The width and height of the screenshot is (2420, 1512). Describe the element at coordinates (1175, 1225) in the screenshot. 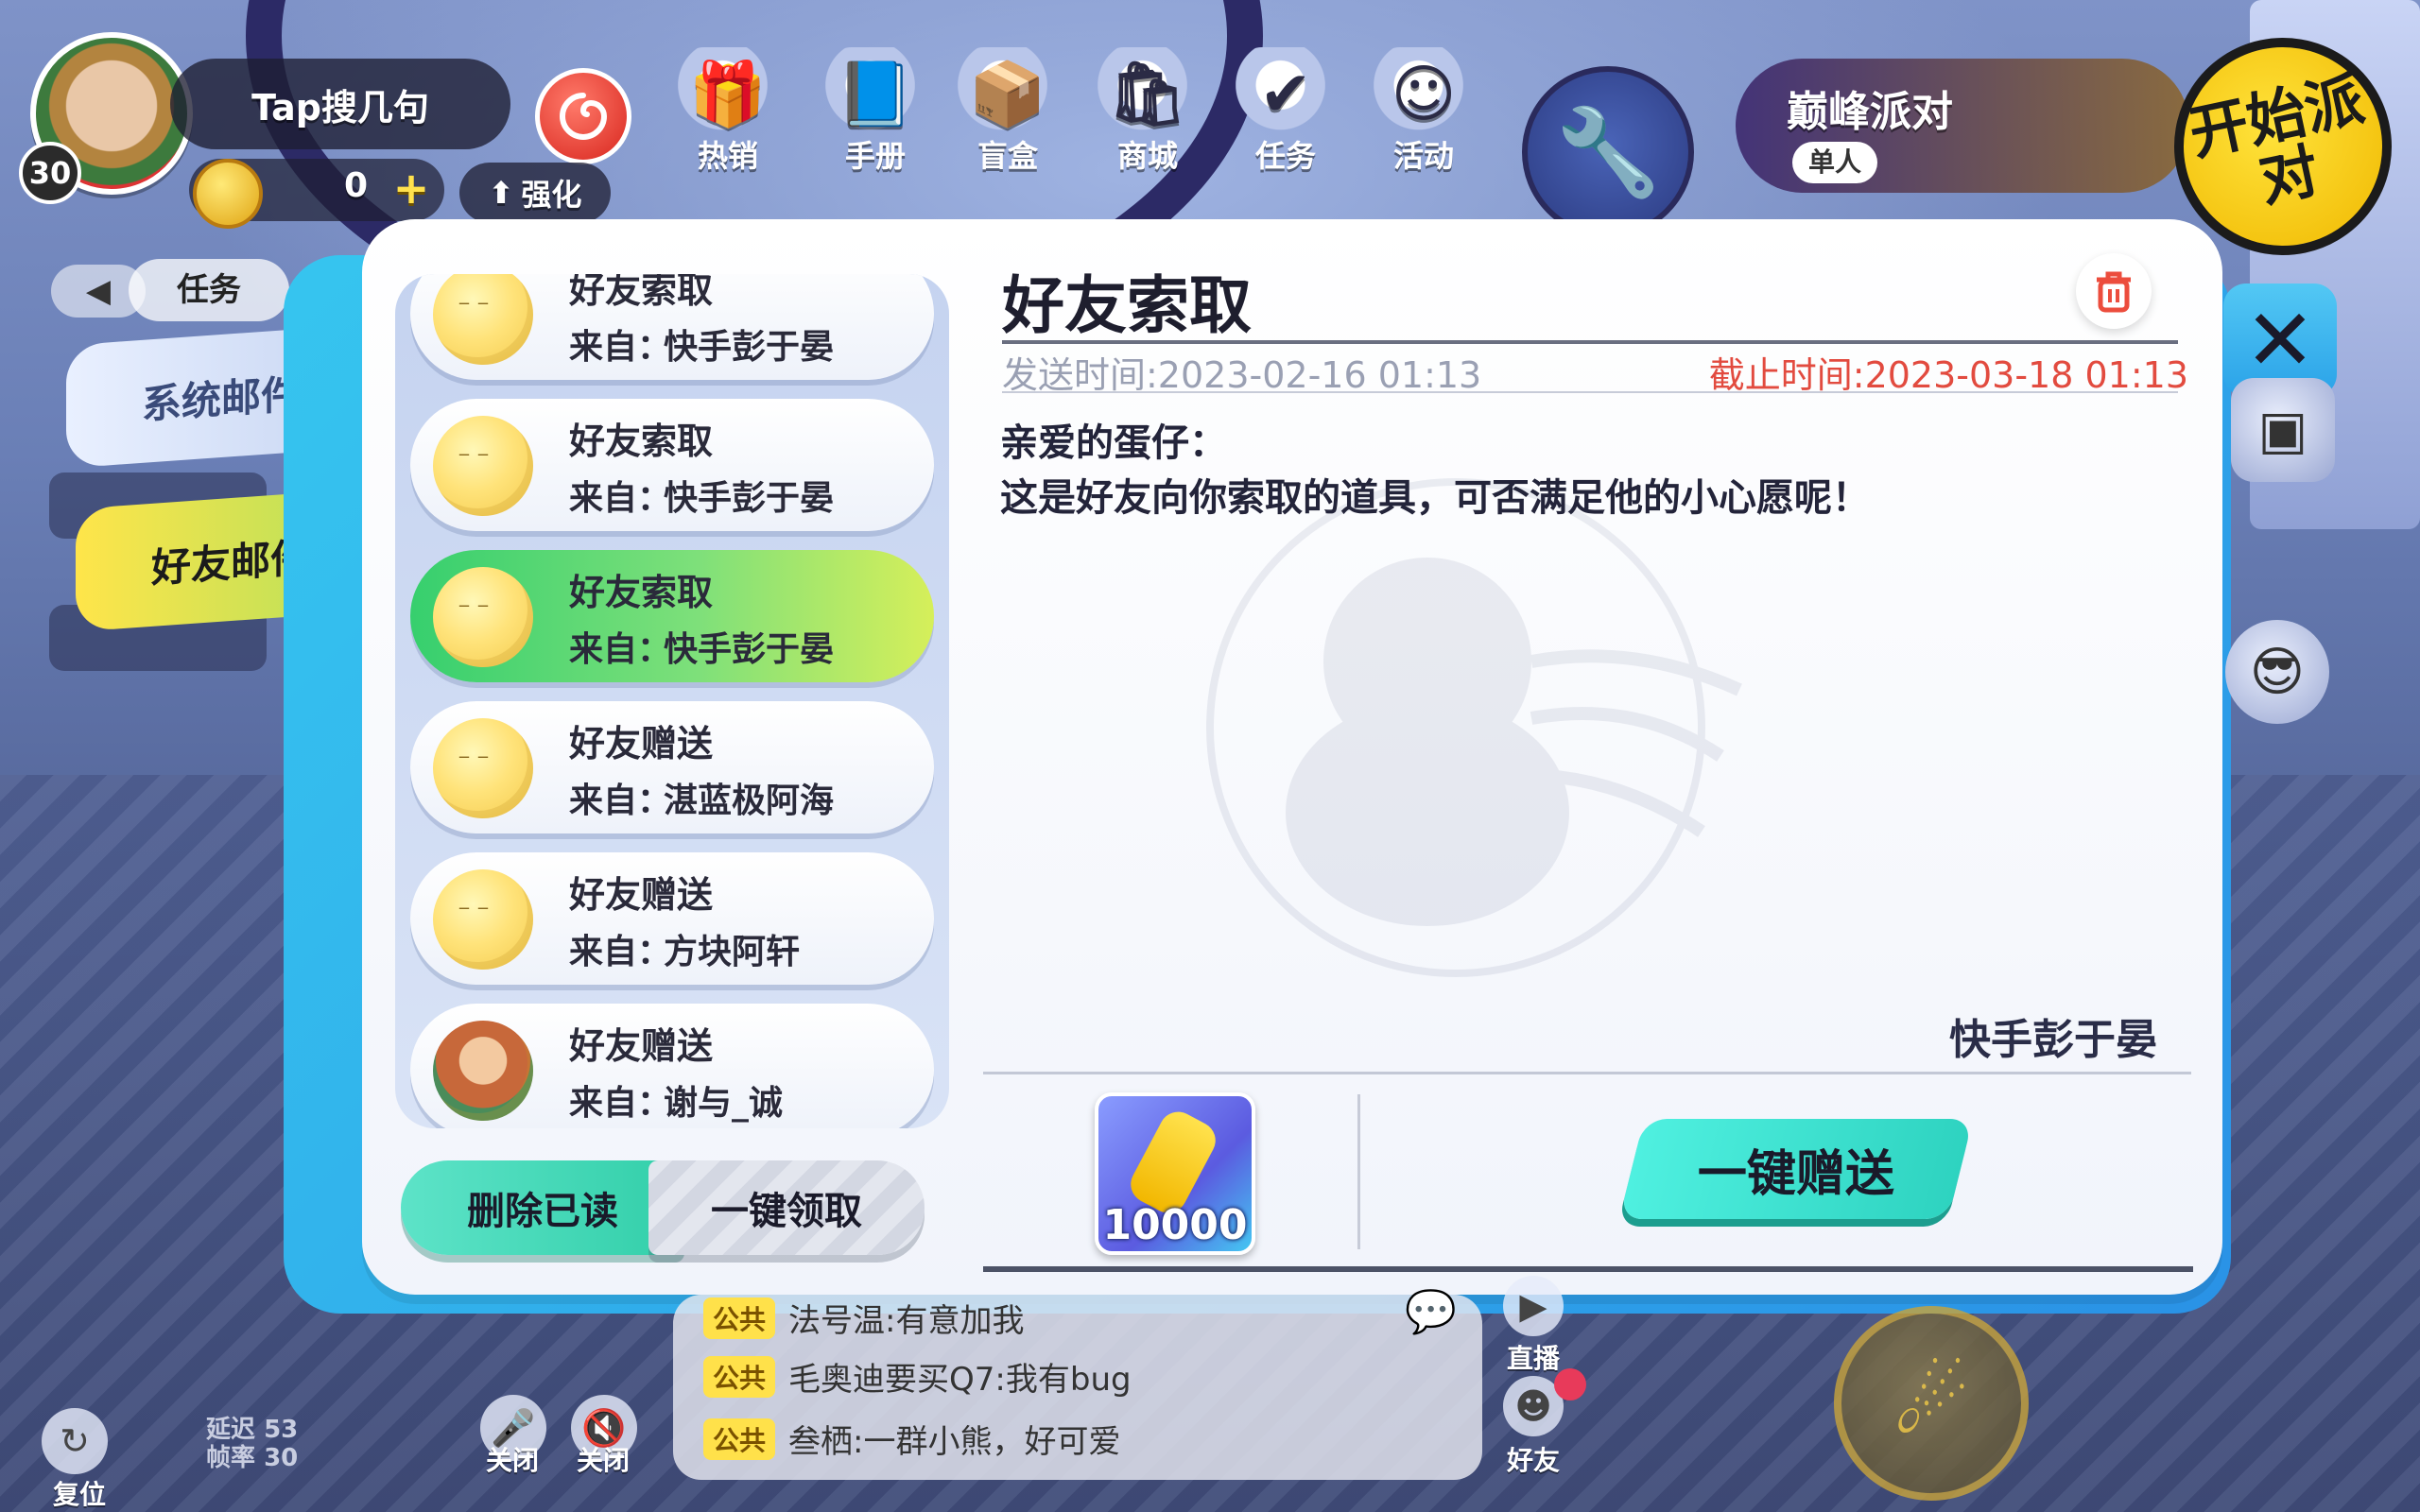

I see `item-quantity: 10000` at that location.